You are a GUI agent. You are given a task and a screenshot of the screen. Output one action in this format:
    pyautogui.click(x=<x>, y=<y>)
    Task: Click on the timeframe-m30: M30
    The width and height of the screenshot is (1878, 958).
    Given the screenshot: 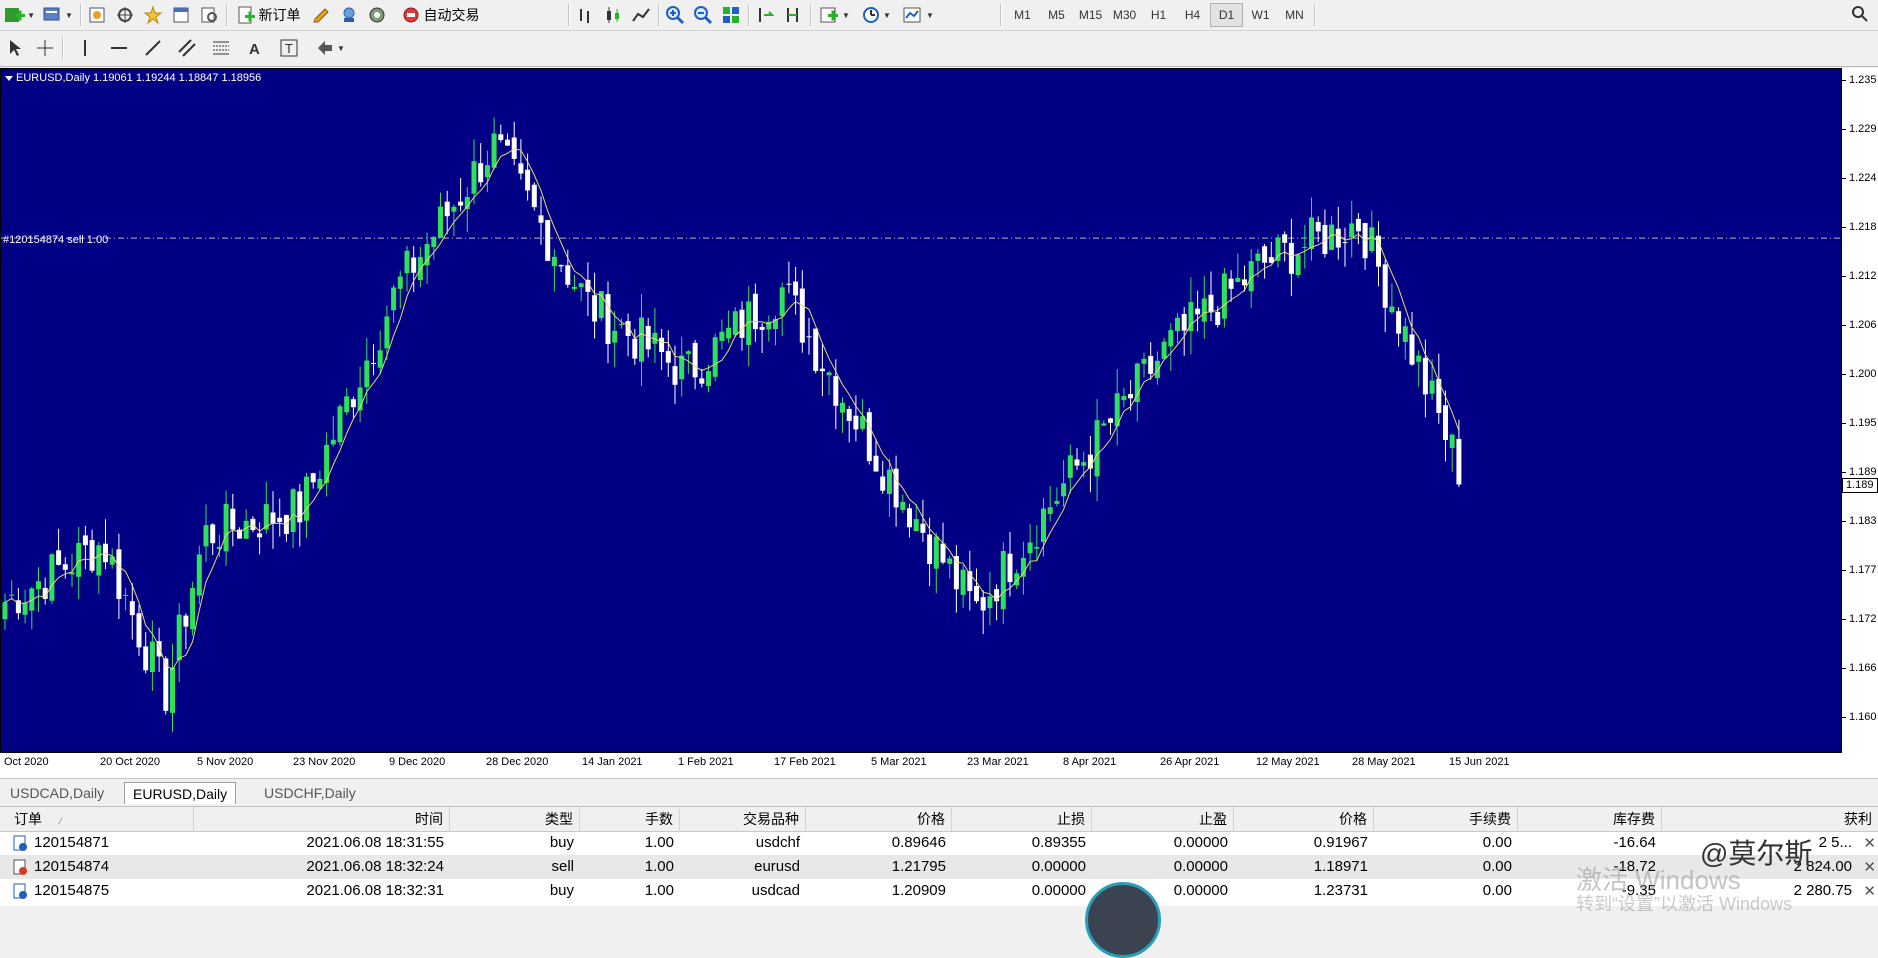 What is the action you would take?
    pyautogui.click(x=1124, y=15)
    